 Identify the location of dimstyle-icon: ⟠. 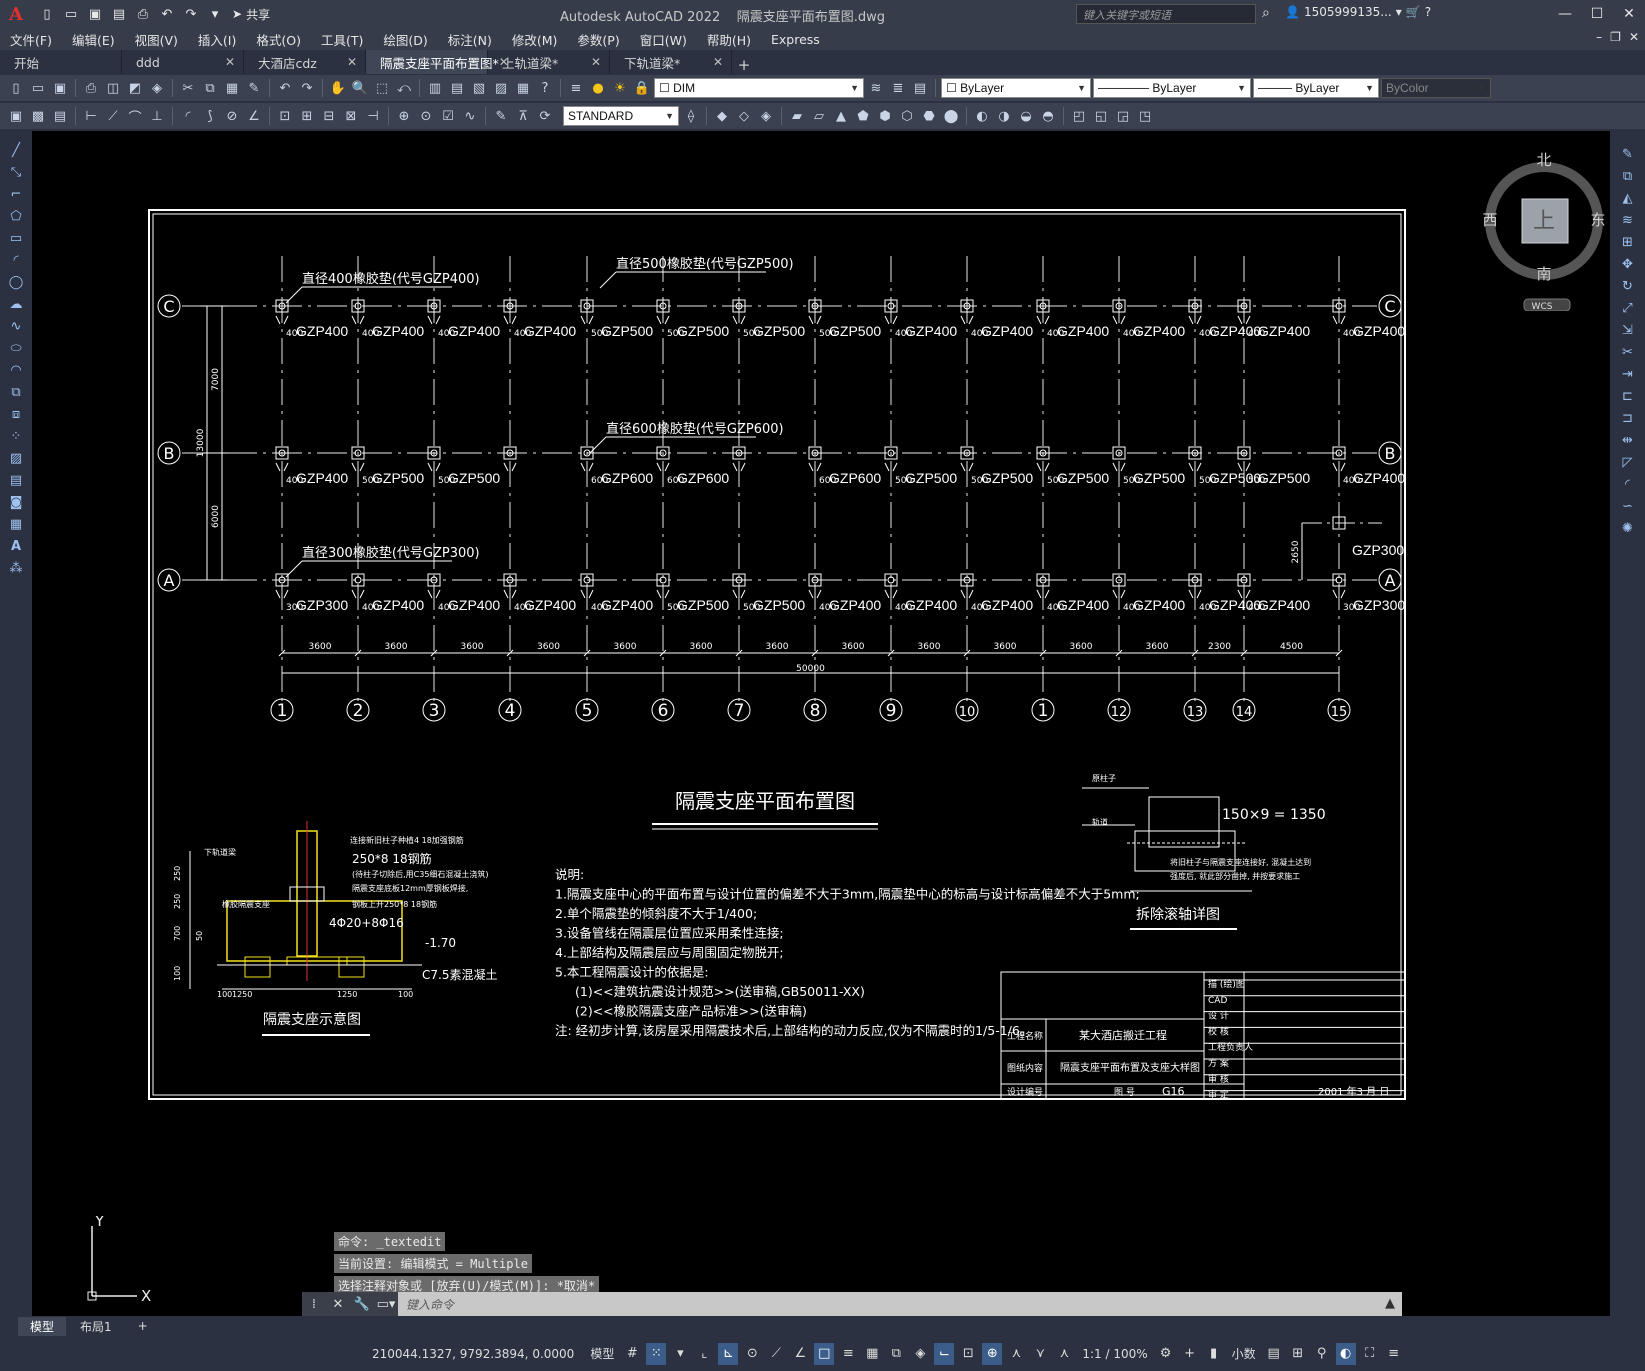
(691, 116).